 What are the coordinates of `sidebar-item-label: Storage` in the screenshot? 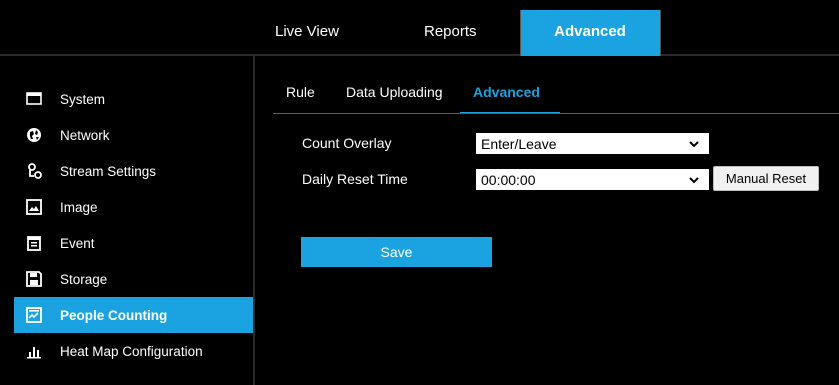 It's located at (84, 279).